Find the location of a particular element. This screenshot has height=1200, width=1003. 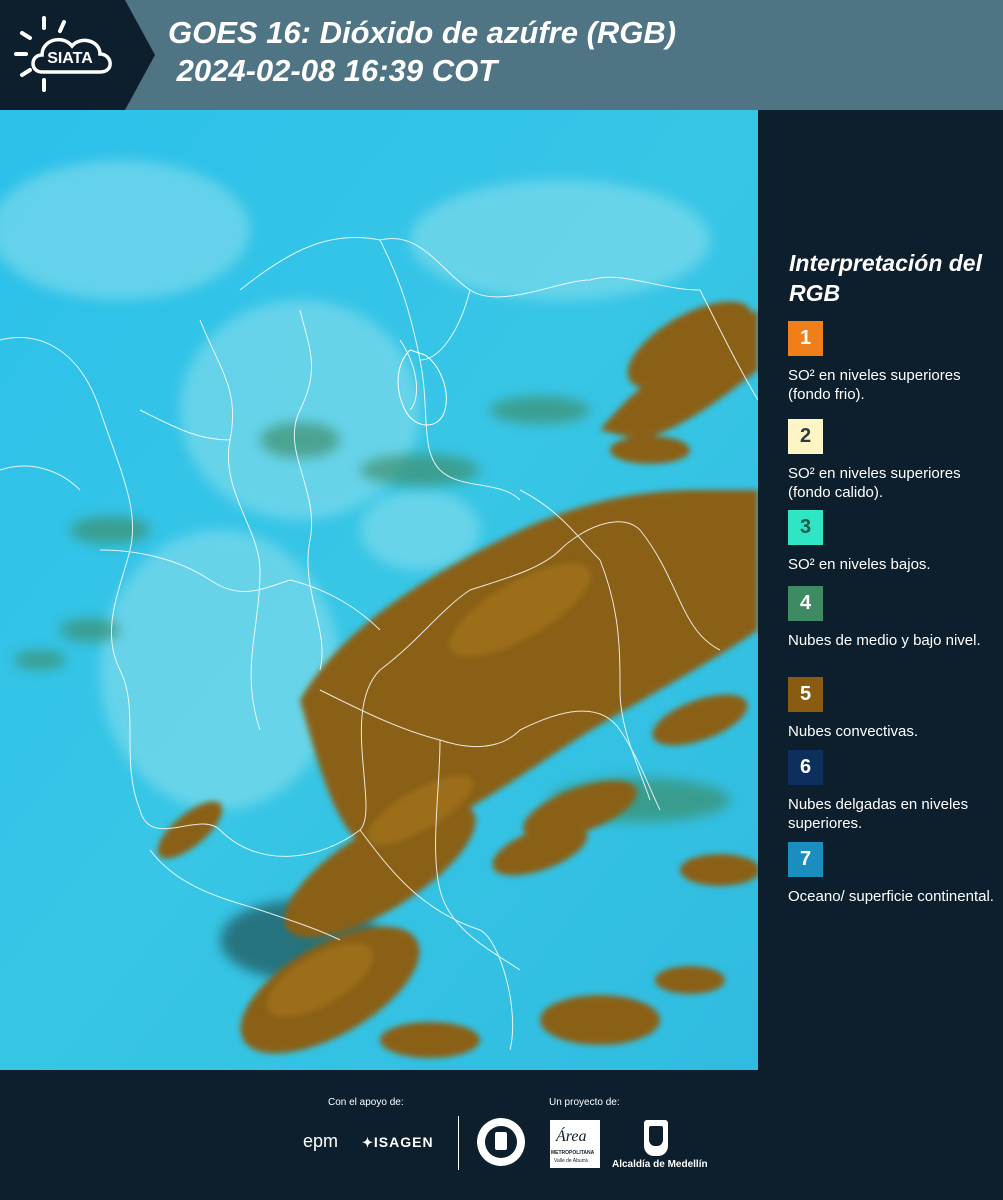

siata-logo: SIATA is located at coordinates (77, 55).